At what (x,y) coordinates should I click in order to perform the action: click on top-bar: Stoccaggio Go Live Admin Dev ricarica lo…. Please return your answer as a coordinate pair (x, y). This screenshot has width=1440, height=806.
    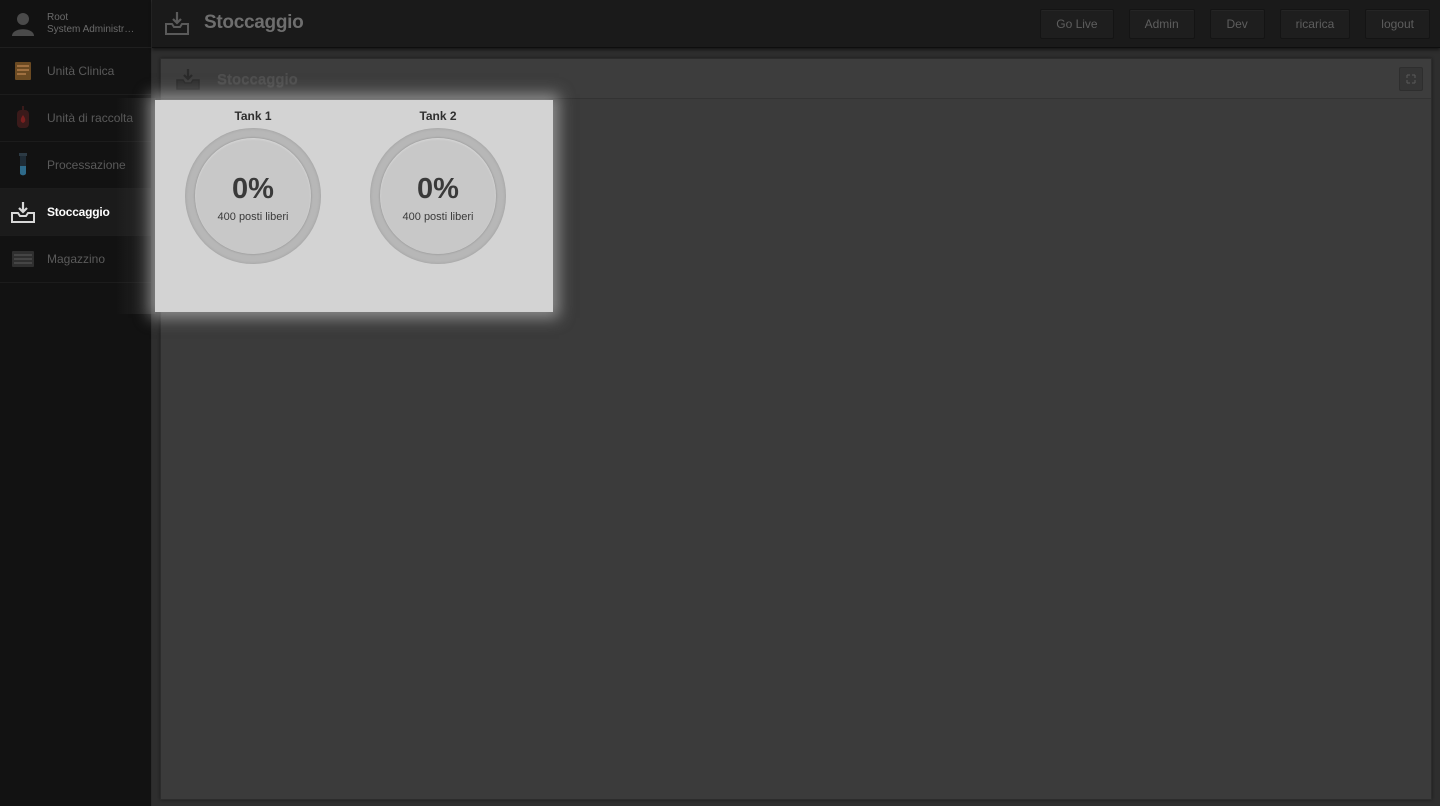
    Looking at the image, I should click on (796, 24).